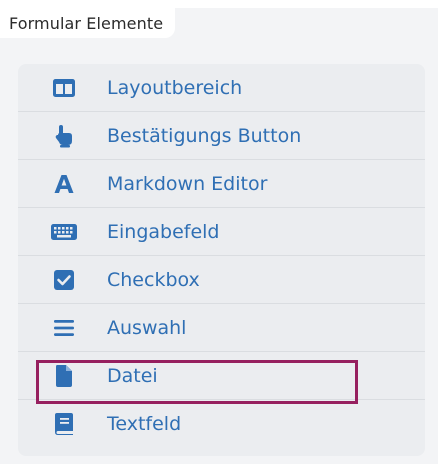 This screenshot has width=438, height=464. I want to click on list-item-label: Datei, so click(132, 376).